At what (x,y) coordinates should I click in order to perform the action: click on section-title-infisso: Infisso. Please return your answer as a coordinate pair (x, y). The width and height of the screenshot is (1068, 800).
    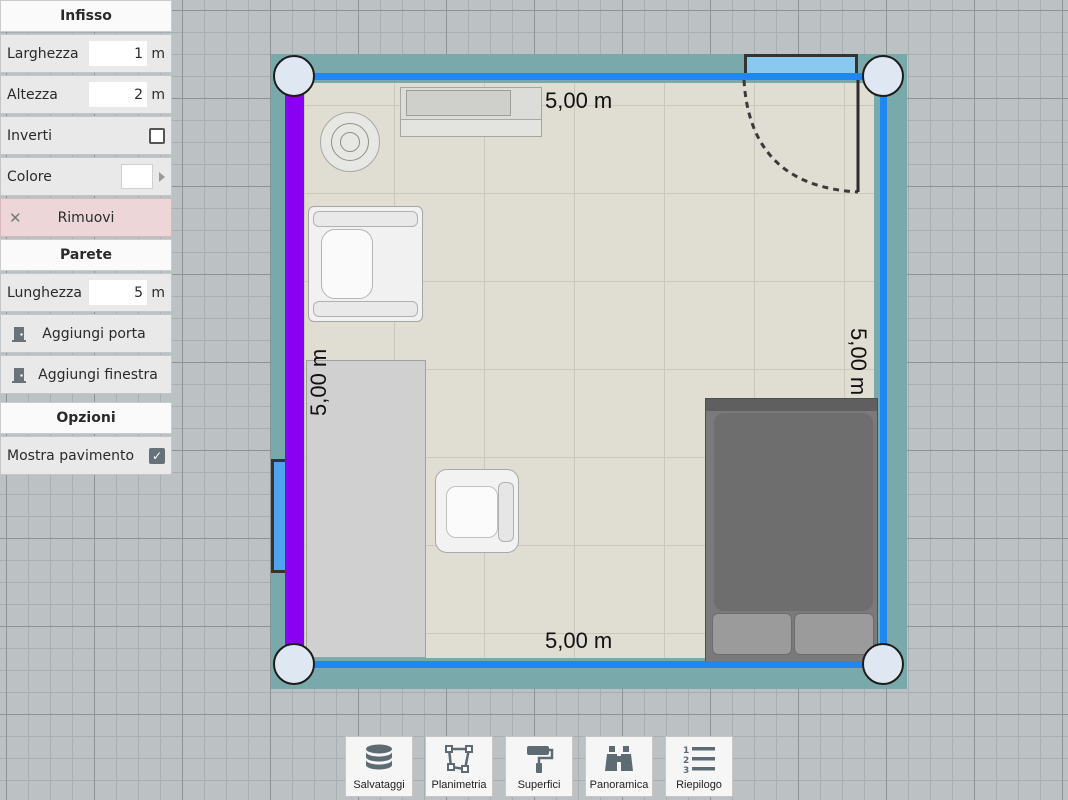
    Looking at the image, I should click on (86, 16).